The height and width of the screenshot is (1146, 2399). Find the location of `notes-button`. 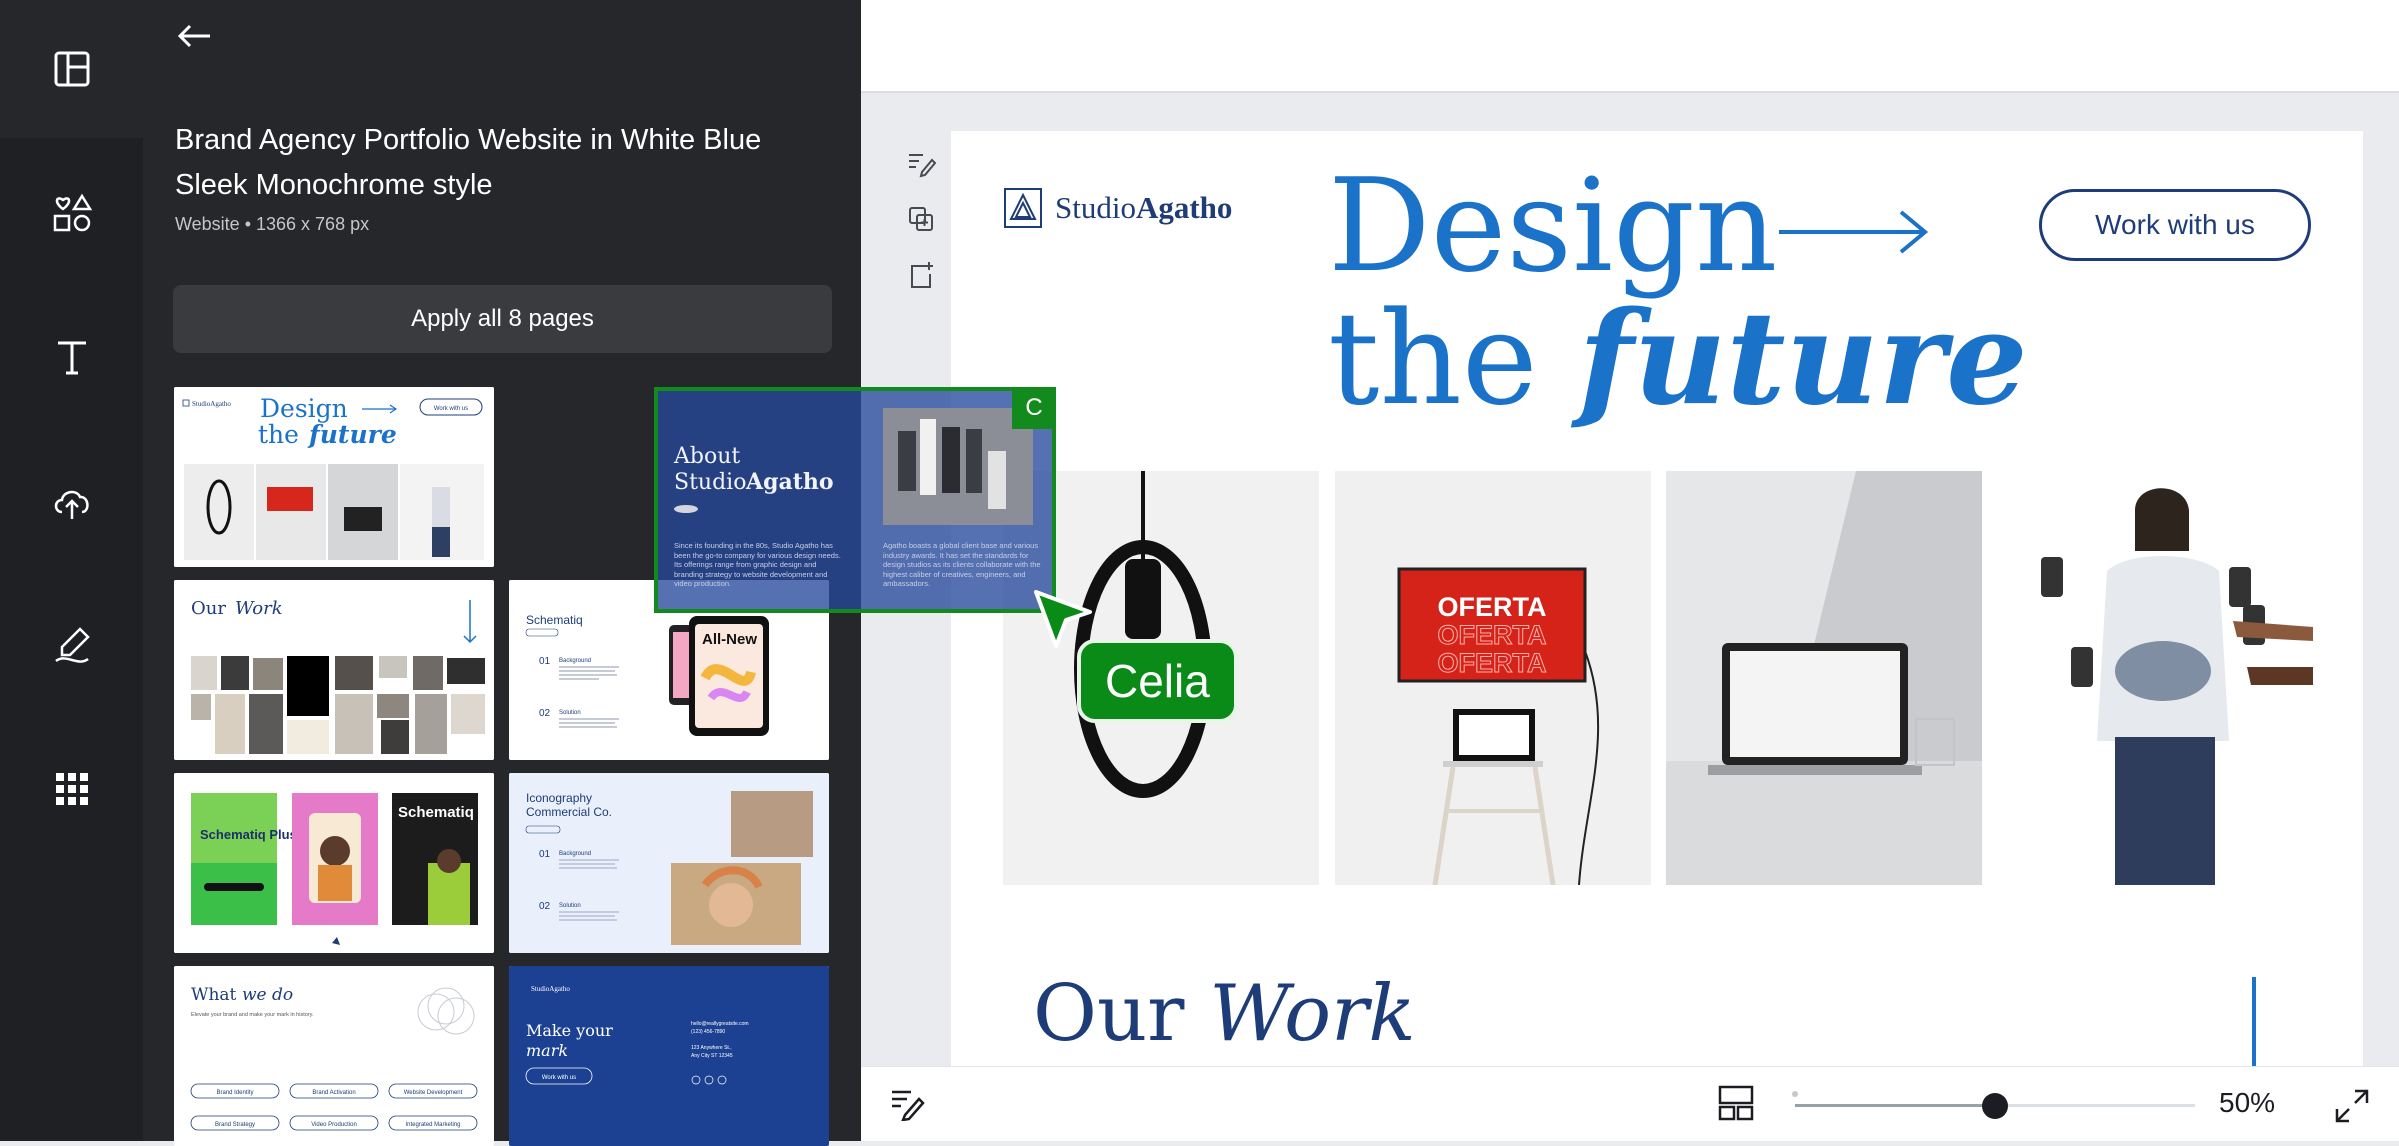

notes-button is located at coordinates (907, 1106).